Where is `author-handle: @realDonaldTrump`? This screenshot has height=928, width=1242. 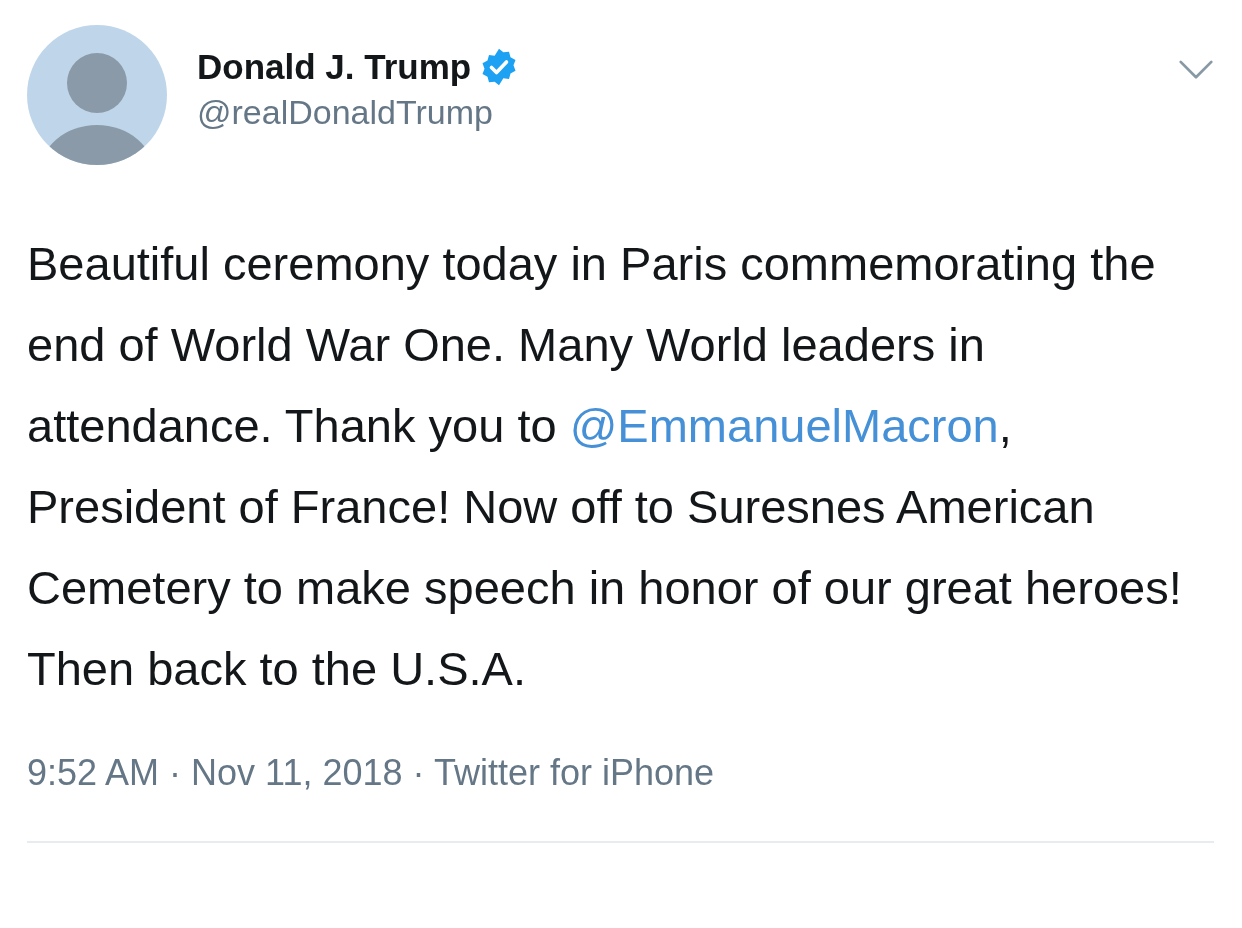 author-handle: @realDonaldTrump is located at coordinates (358, 112).